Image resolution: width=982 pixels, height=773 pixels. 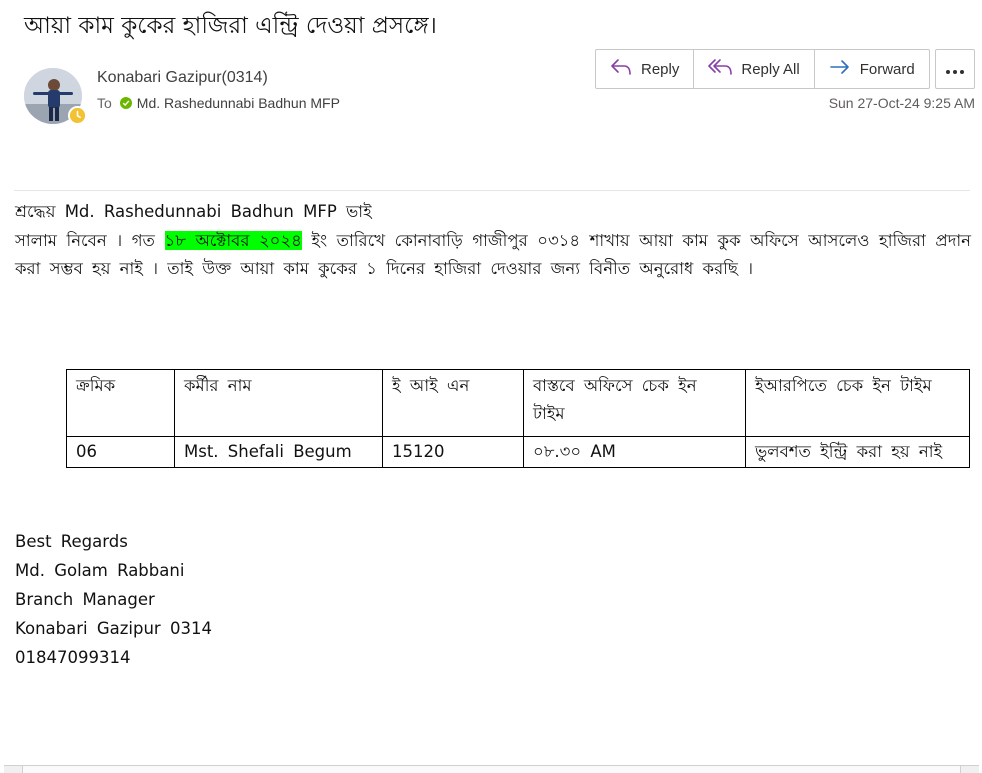 What do you see at coordinates (621, 69) in the screenshot?
I see `reply-icon` at bounding box center [621, 69].